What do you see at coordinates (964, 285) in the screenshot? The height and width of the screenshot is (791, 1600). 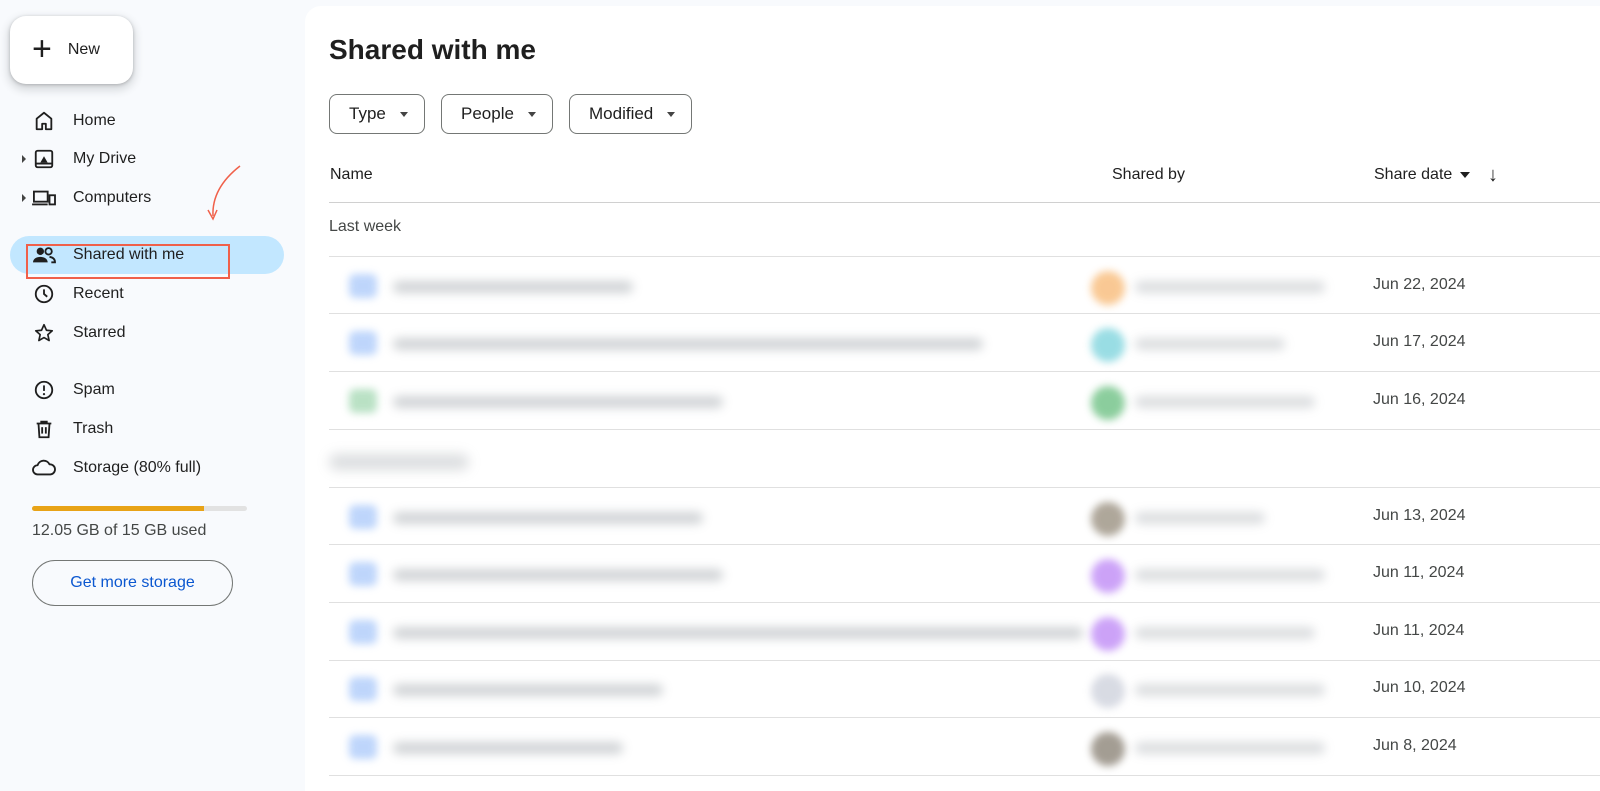 I see `table-row: Jun 22, 2024` at bounding box center [964, 285].